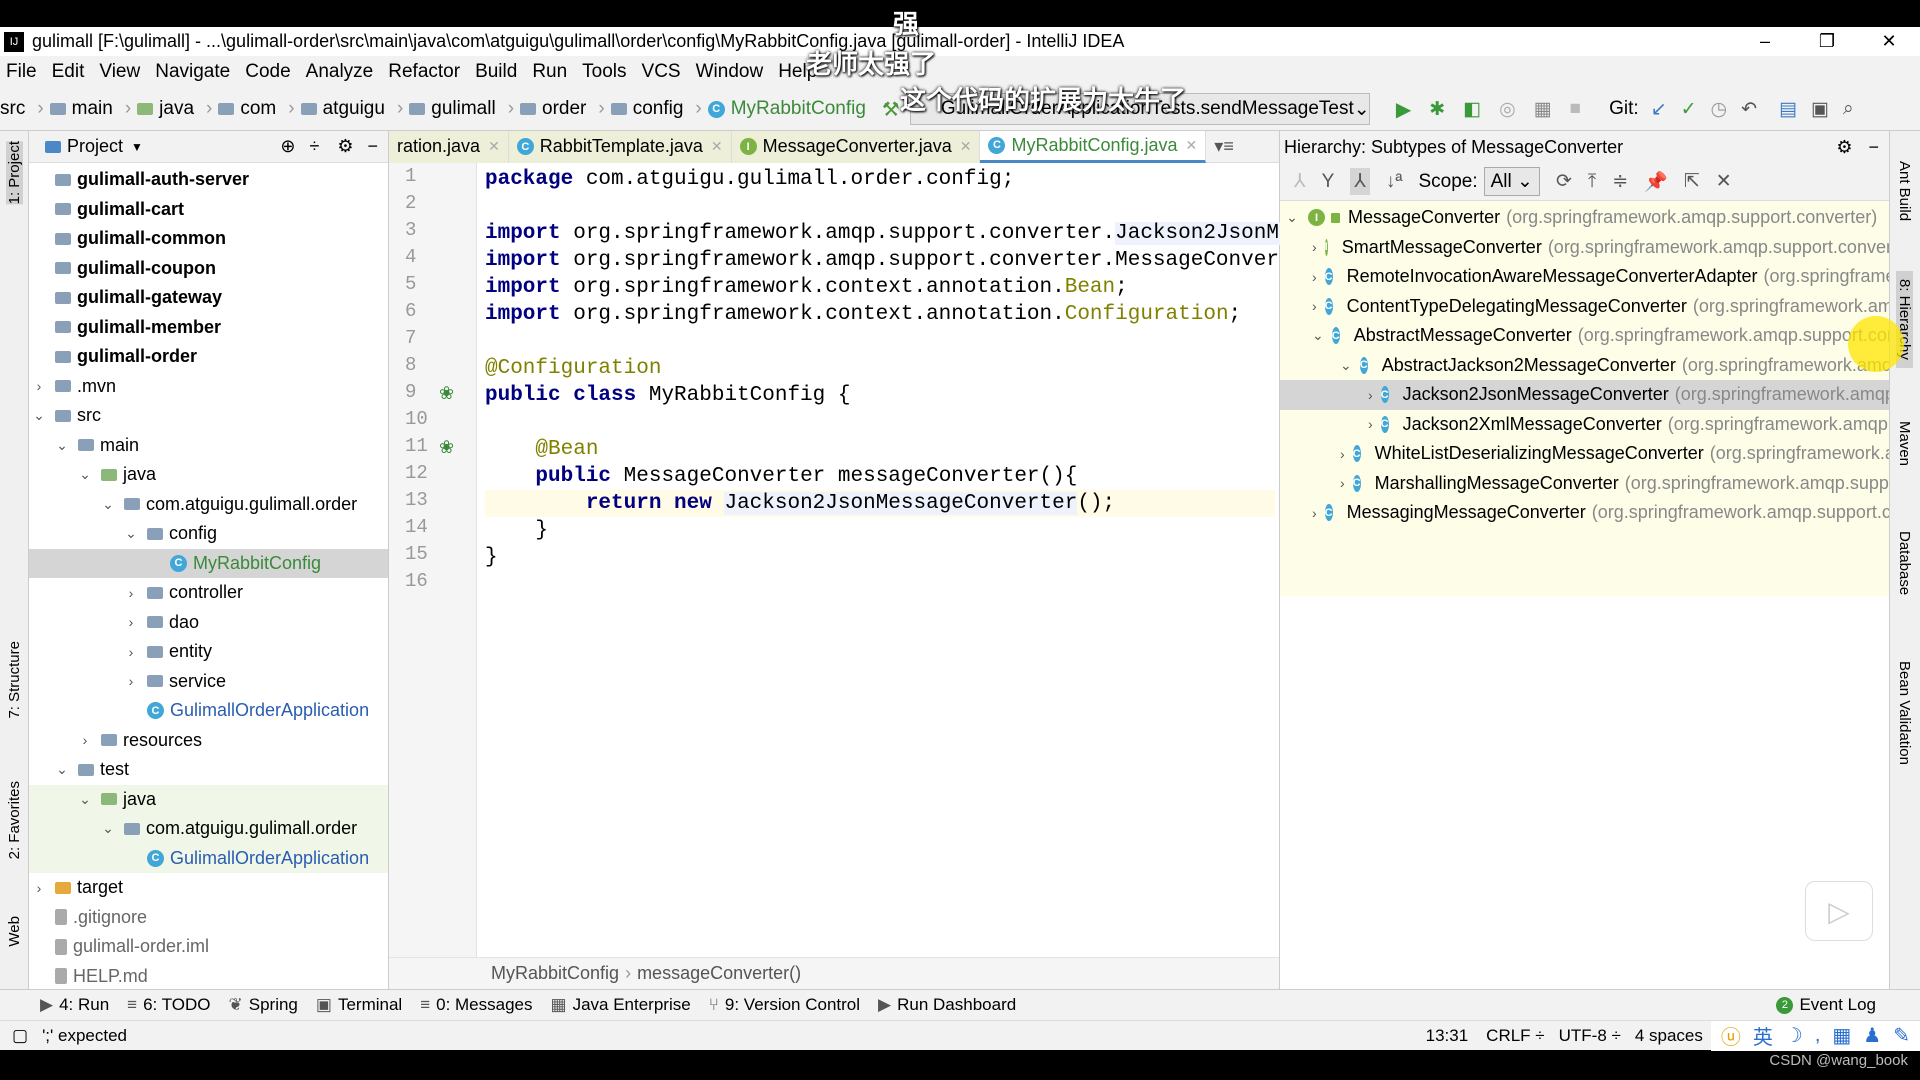  Describe the element at coordinates (621, 1005) in the screenshot. I see `tool-window-javaenterprise: ▦ Java Enterprise` at that location.